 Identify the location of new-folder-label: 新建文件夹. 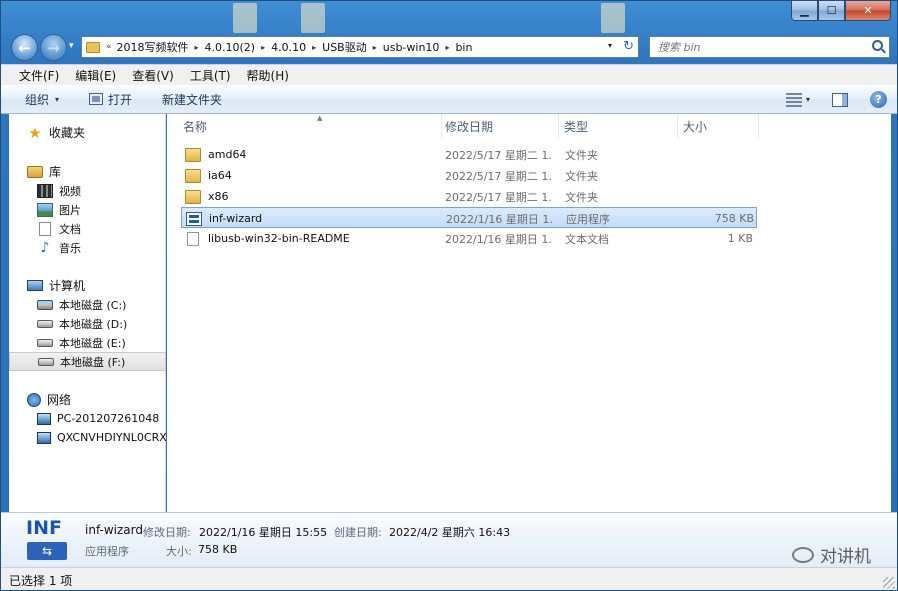
(192, 99).